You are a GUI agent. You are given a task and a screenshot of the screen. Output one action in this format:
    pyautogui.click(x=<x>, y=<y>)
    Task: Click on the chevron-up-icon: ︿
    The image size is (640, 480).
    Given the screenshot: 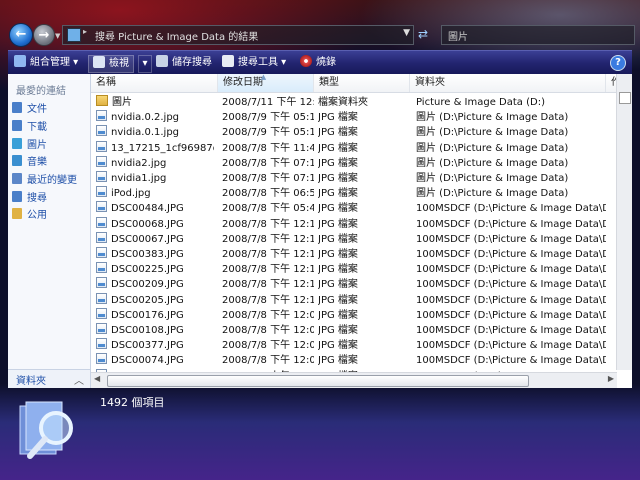 What is the action you would take?
    pyautogui.click(x=79, y=381)
    